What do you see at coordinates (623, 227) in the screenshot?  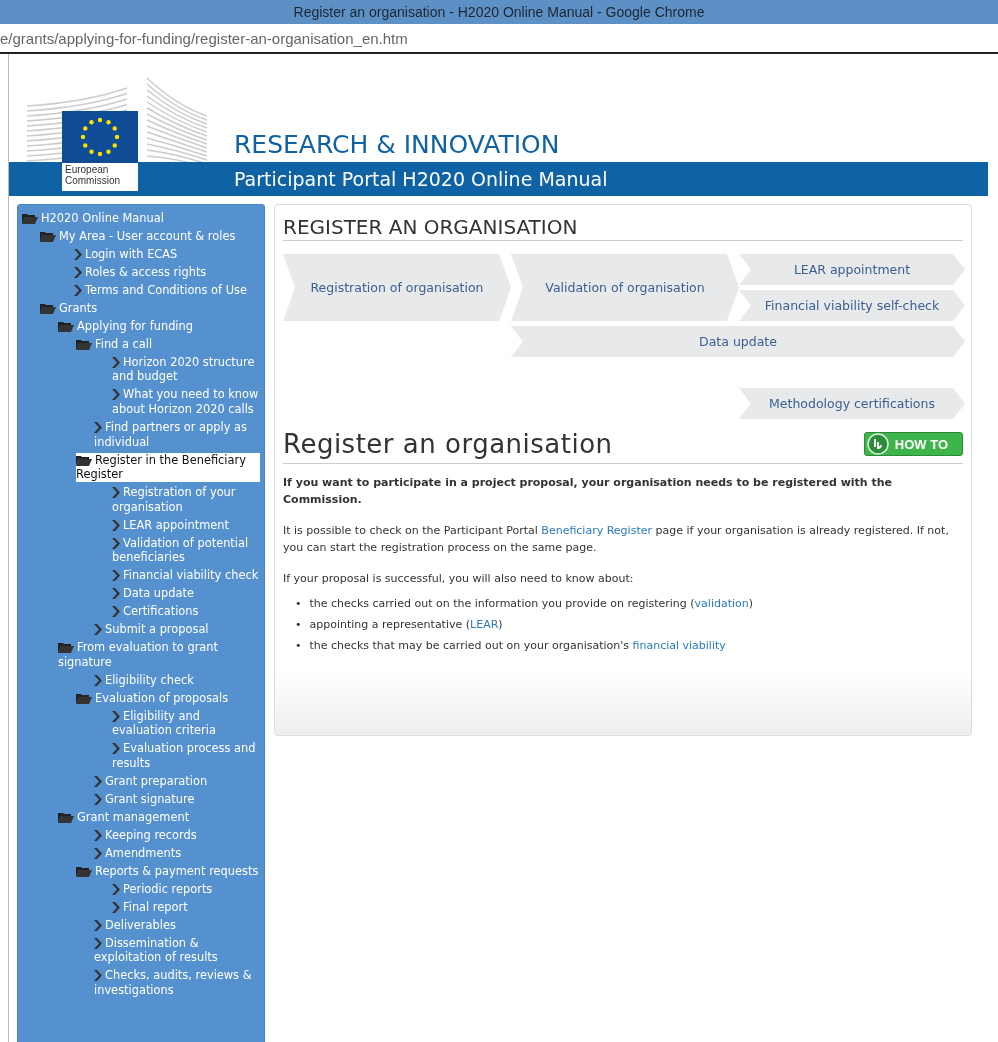 I see `section-title: REGISTER AN ORGANISATION` at bounding box center [623, 227].